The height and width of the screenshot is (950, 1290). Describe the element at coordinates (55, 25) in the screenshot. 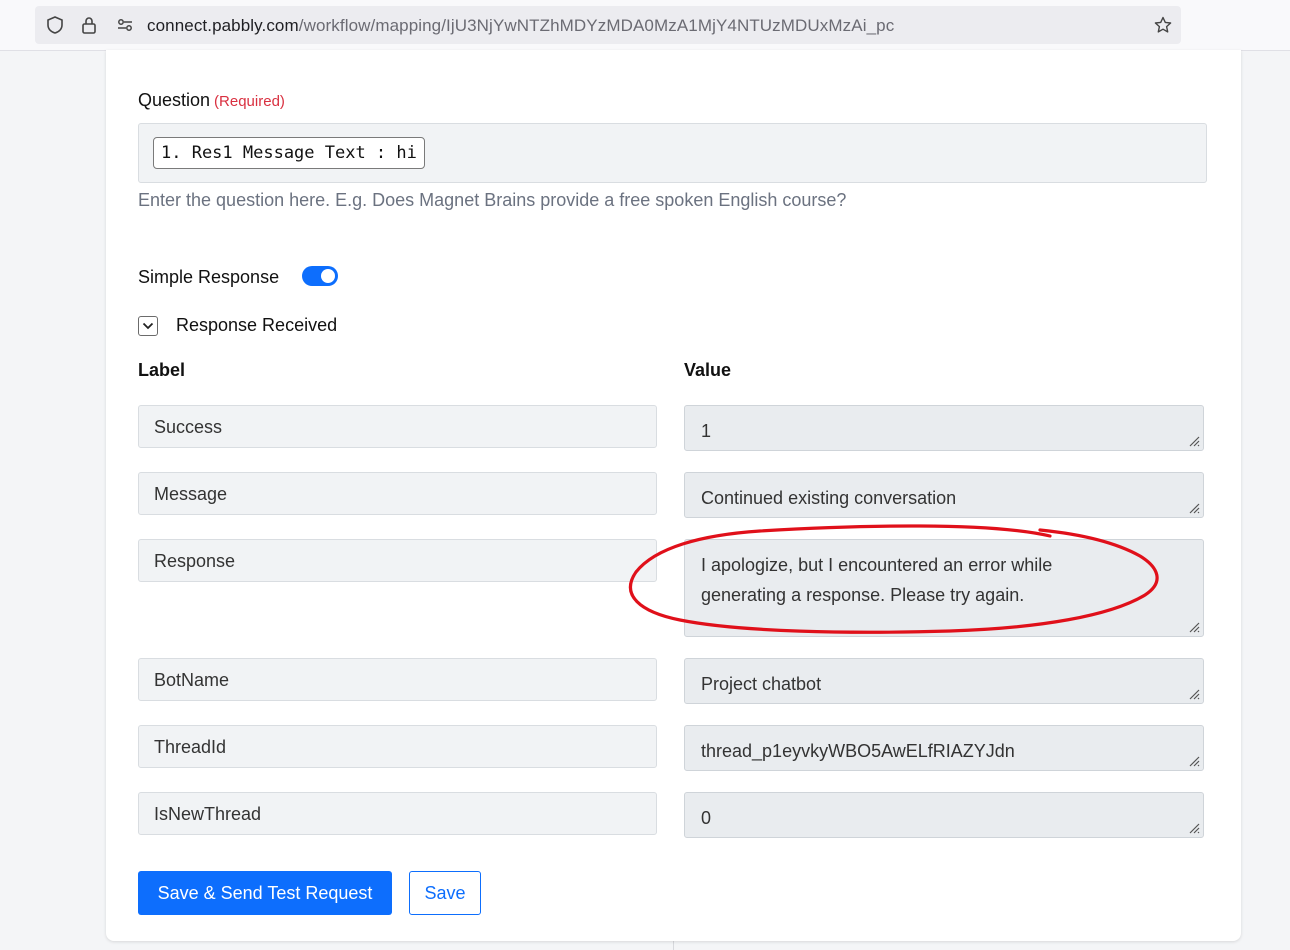

I see `shield-icon` at that location.